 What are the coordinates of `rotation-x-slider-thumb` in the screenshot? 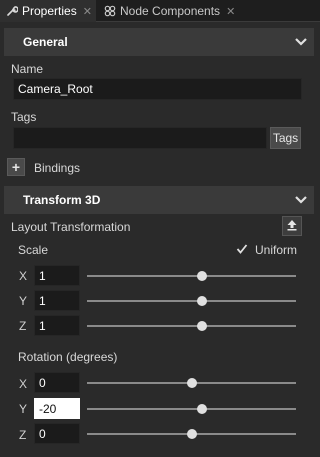 It's located at (191, 383).